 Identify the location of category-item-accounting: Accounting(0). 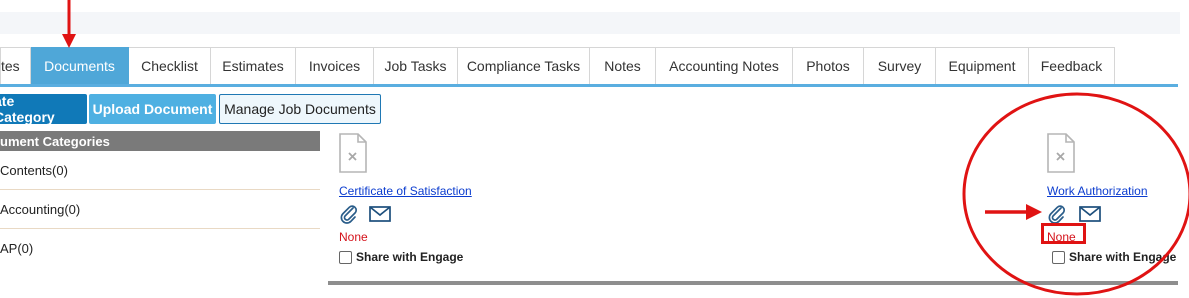
(160, 209).